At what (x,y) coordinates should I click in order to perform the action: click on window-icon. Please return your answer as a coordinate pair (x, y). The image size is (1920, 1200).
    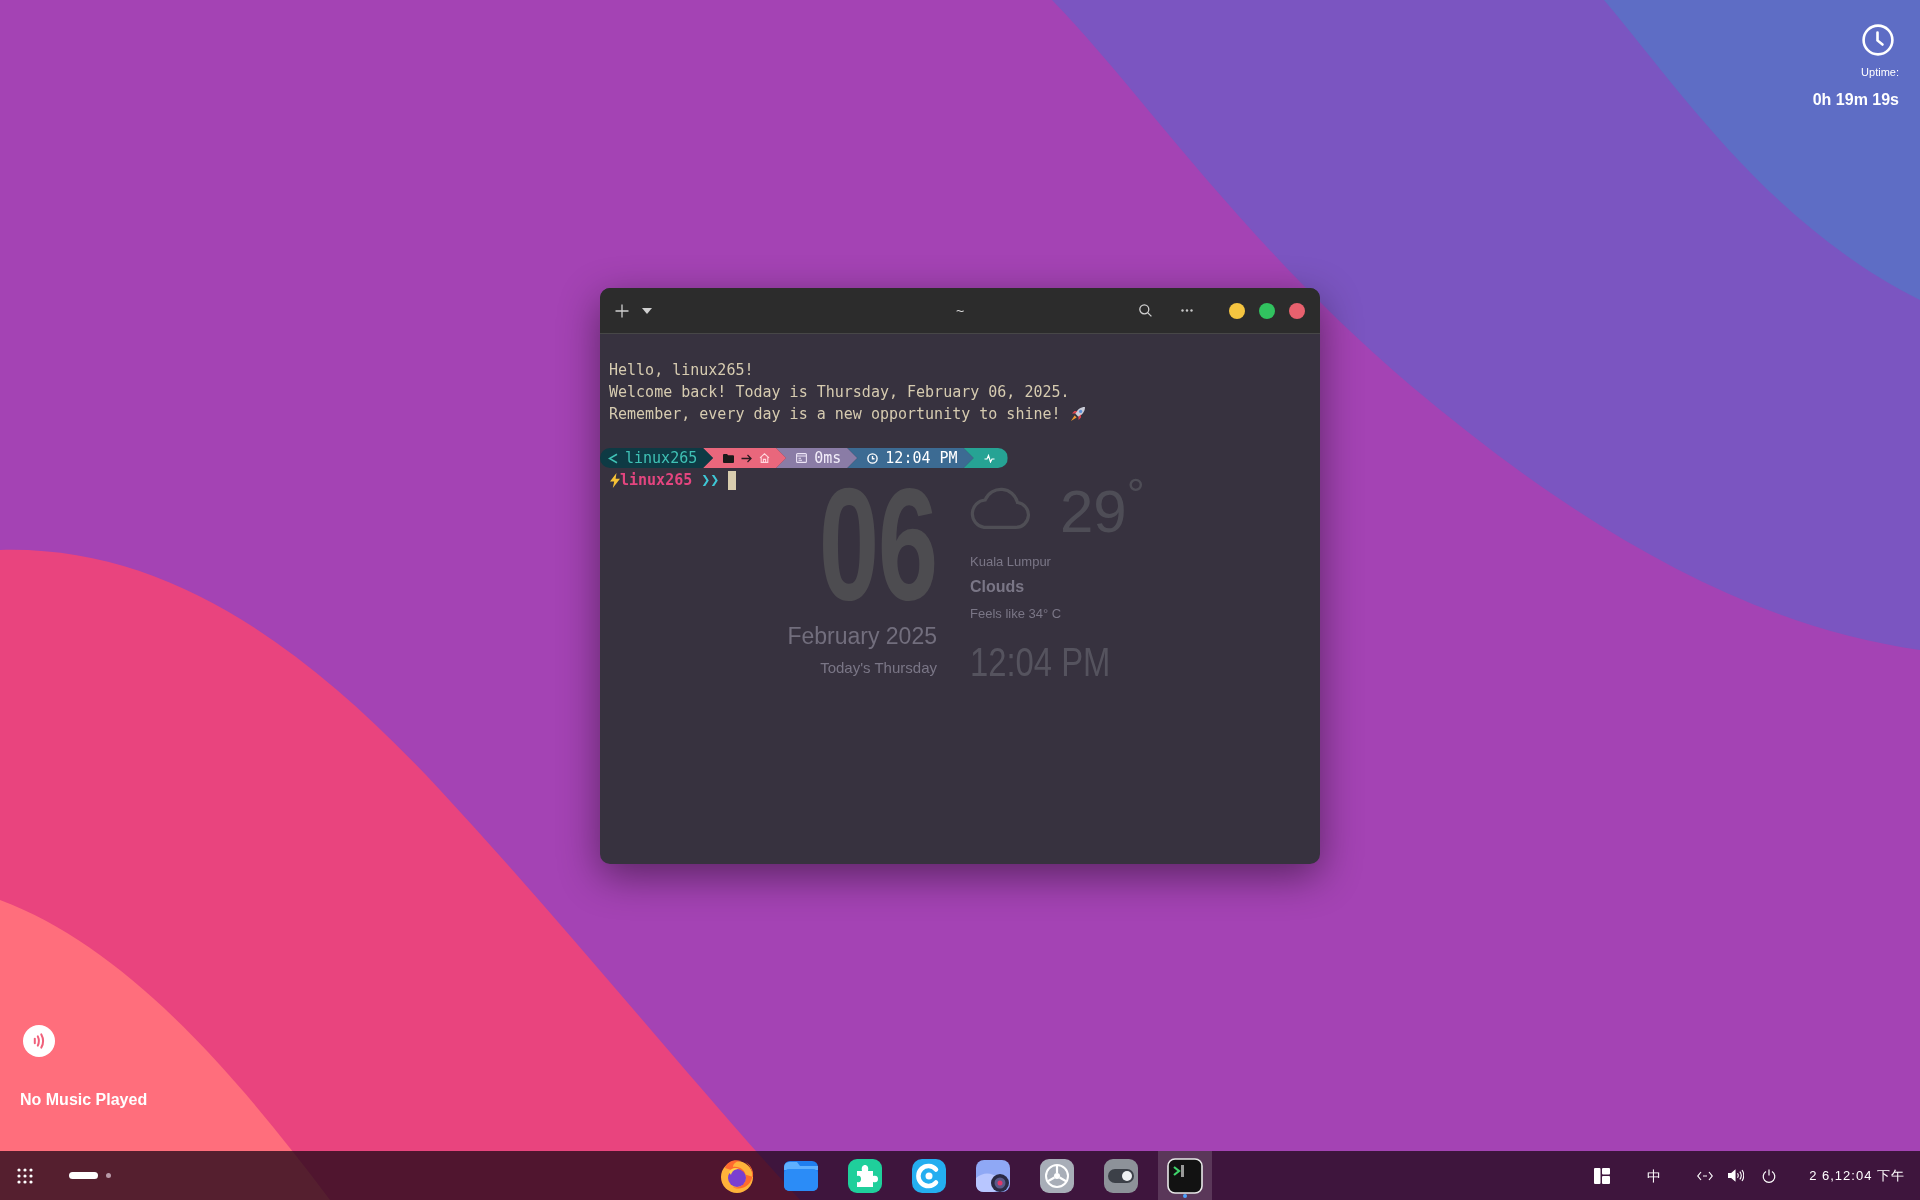
    Looking at the image, I should click on (802, 458).